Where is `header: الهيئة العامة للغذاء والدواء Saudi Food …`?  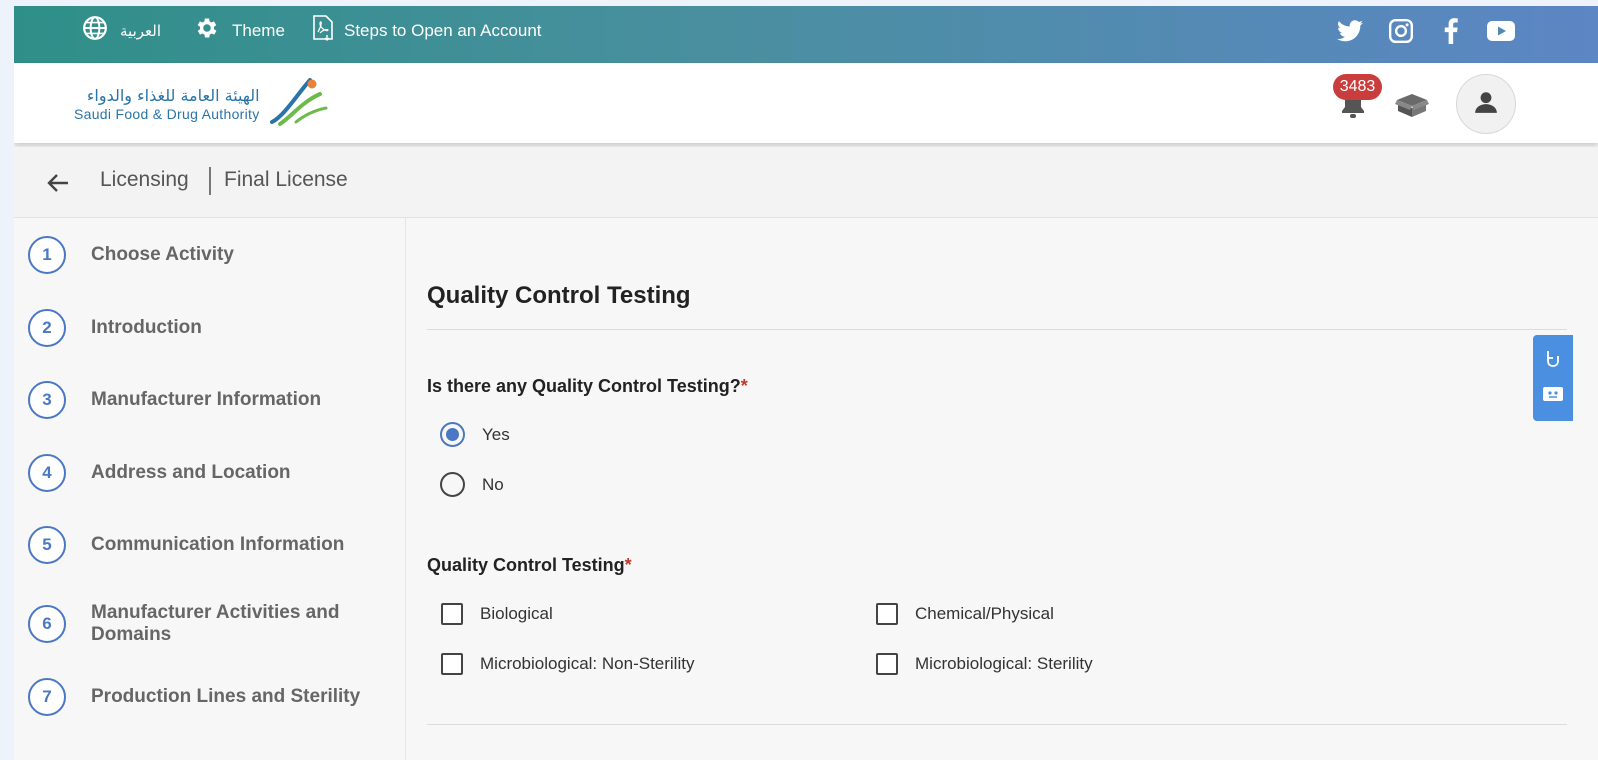 header: الهيئة العامة للغذاء والدواء Saudi Food … is located at coordinates (806, 103).